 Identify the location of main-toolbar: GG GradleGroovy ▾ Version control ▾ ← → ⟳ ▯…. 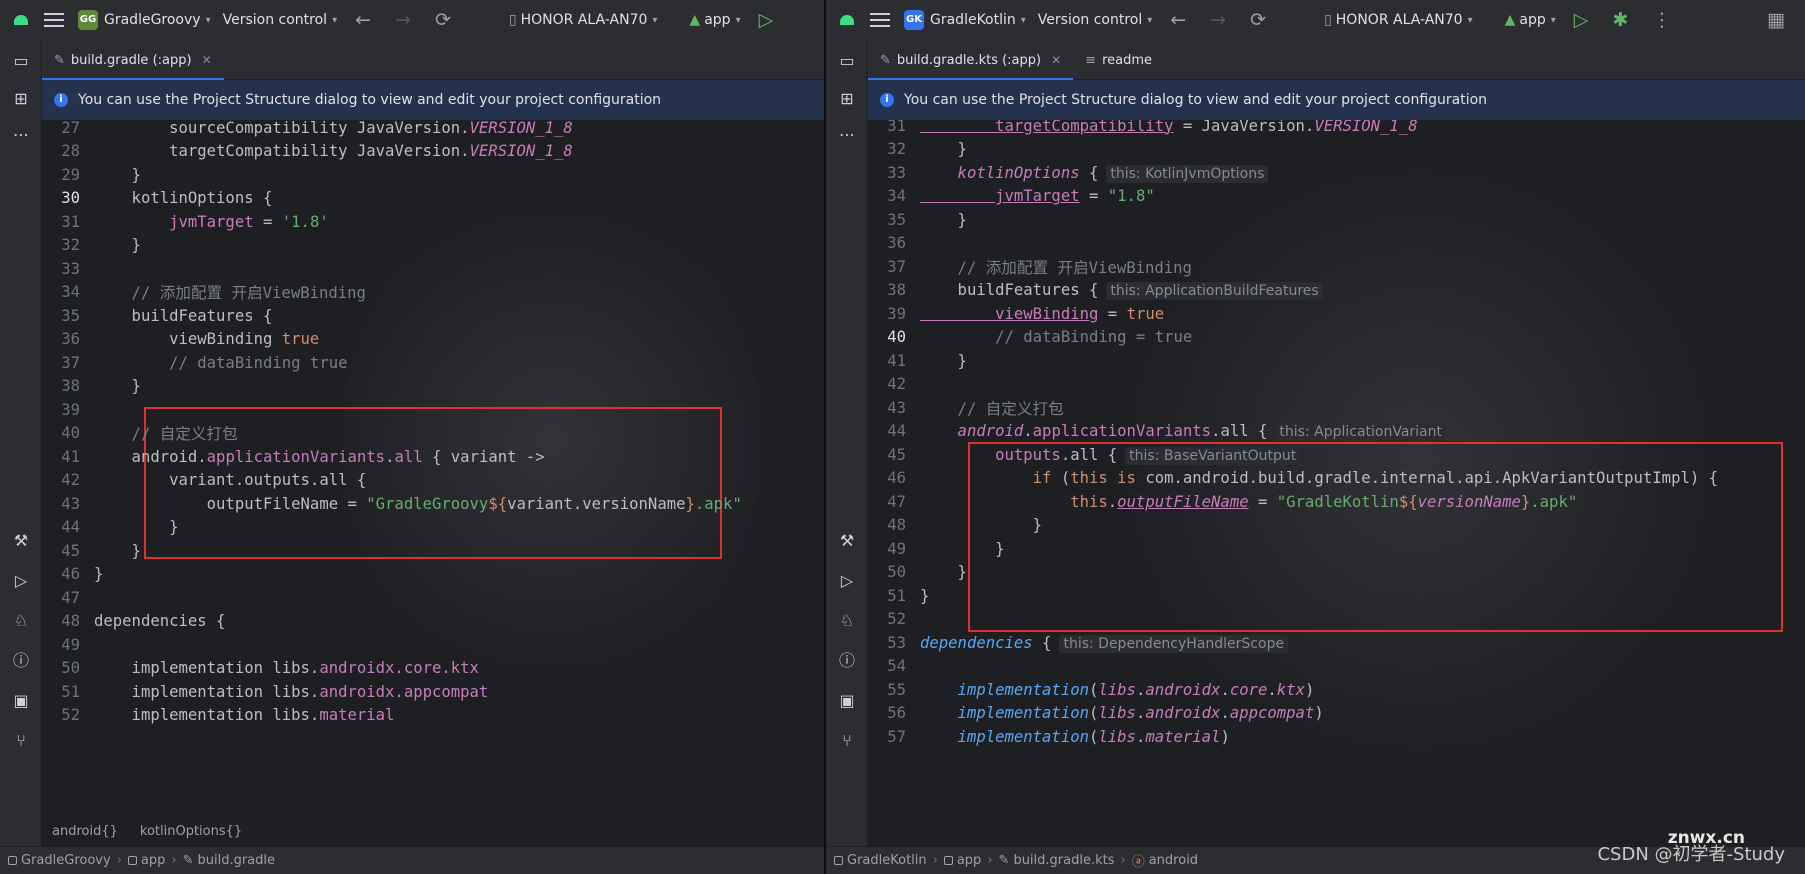
(412, 20).